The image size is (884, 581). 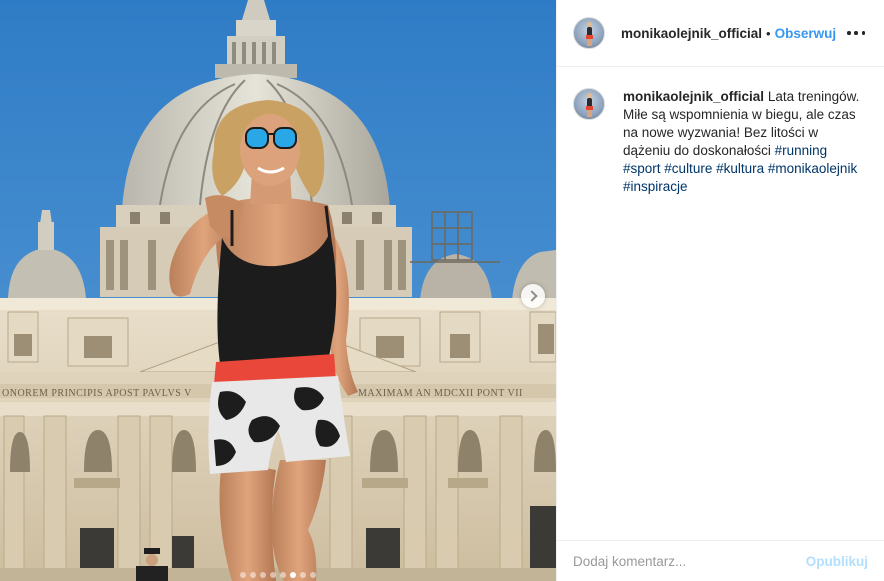 I want to click on hashtag-link: #inspiracje, so click(x=655, y=186).